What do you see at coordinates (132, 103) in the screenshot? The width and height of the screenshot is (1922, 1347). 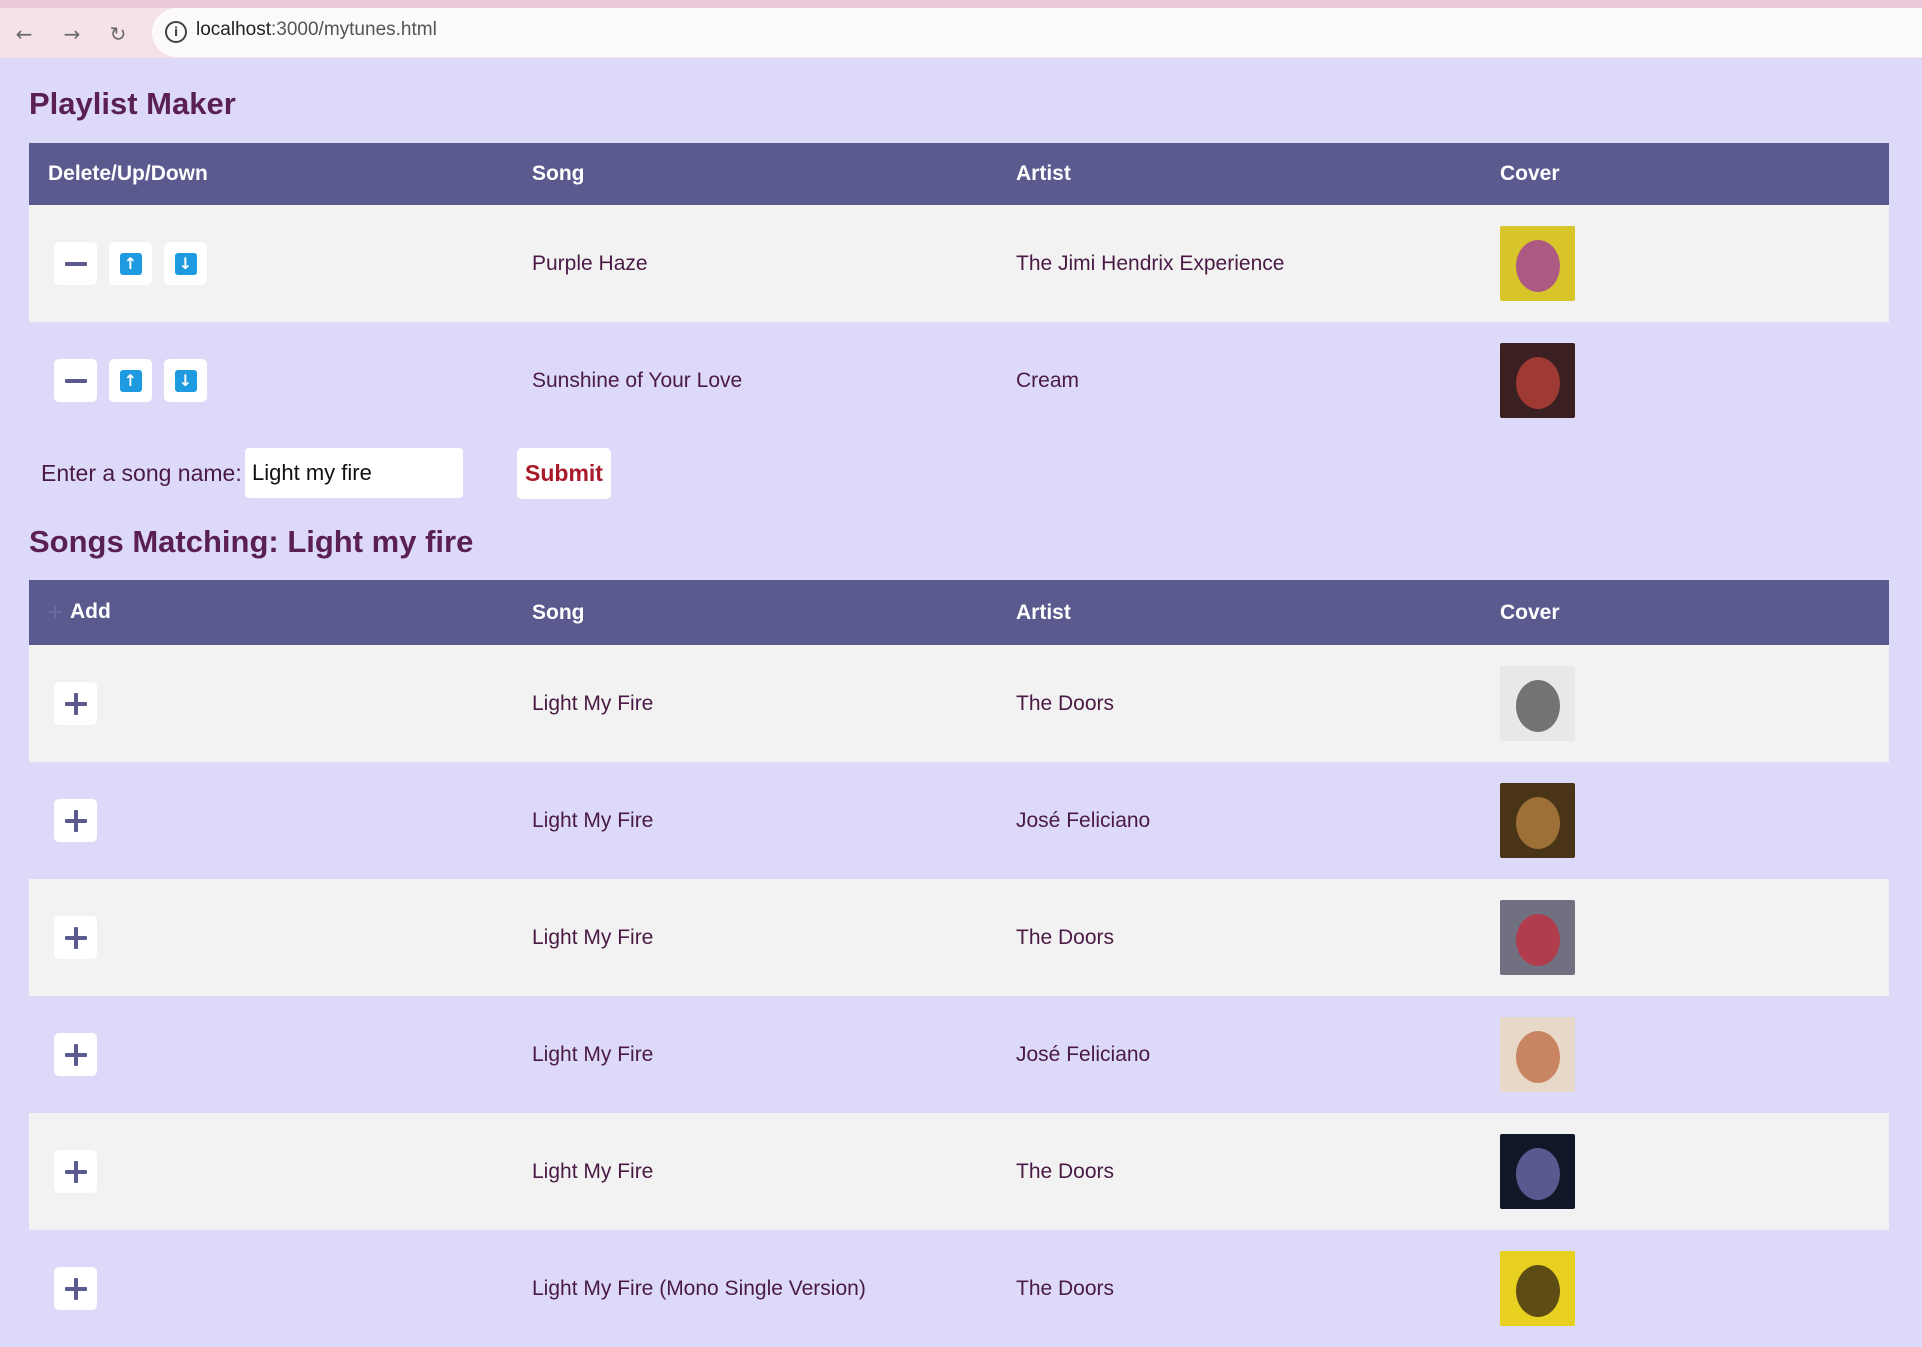 I see `page-title: Playlist Maker` at bounding box center [132, 103].